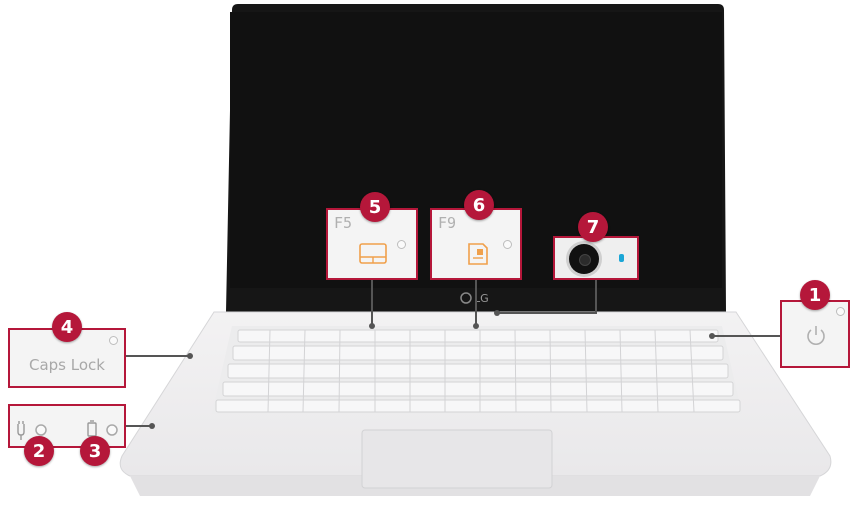 This screenshot has width=852, height=513. What do you see at coordinates (373, 253) in the screenshot?
I see `touchpad-icon` at bounding box center [373, 253].